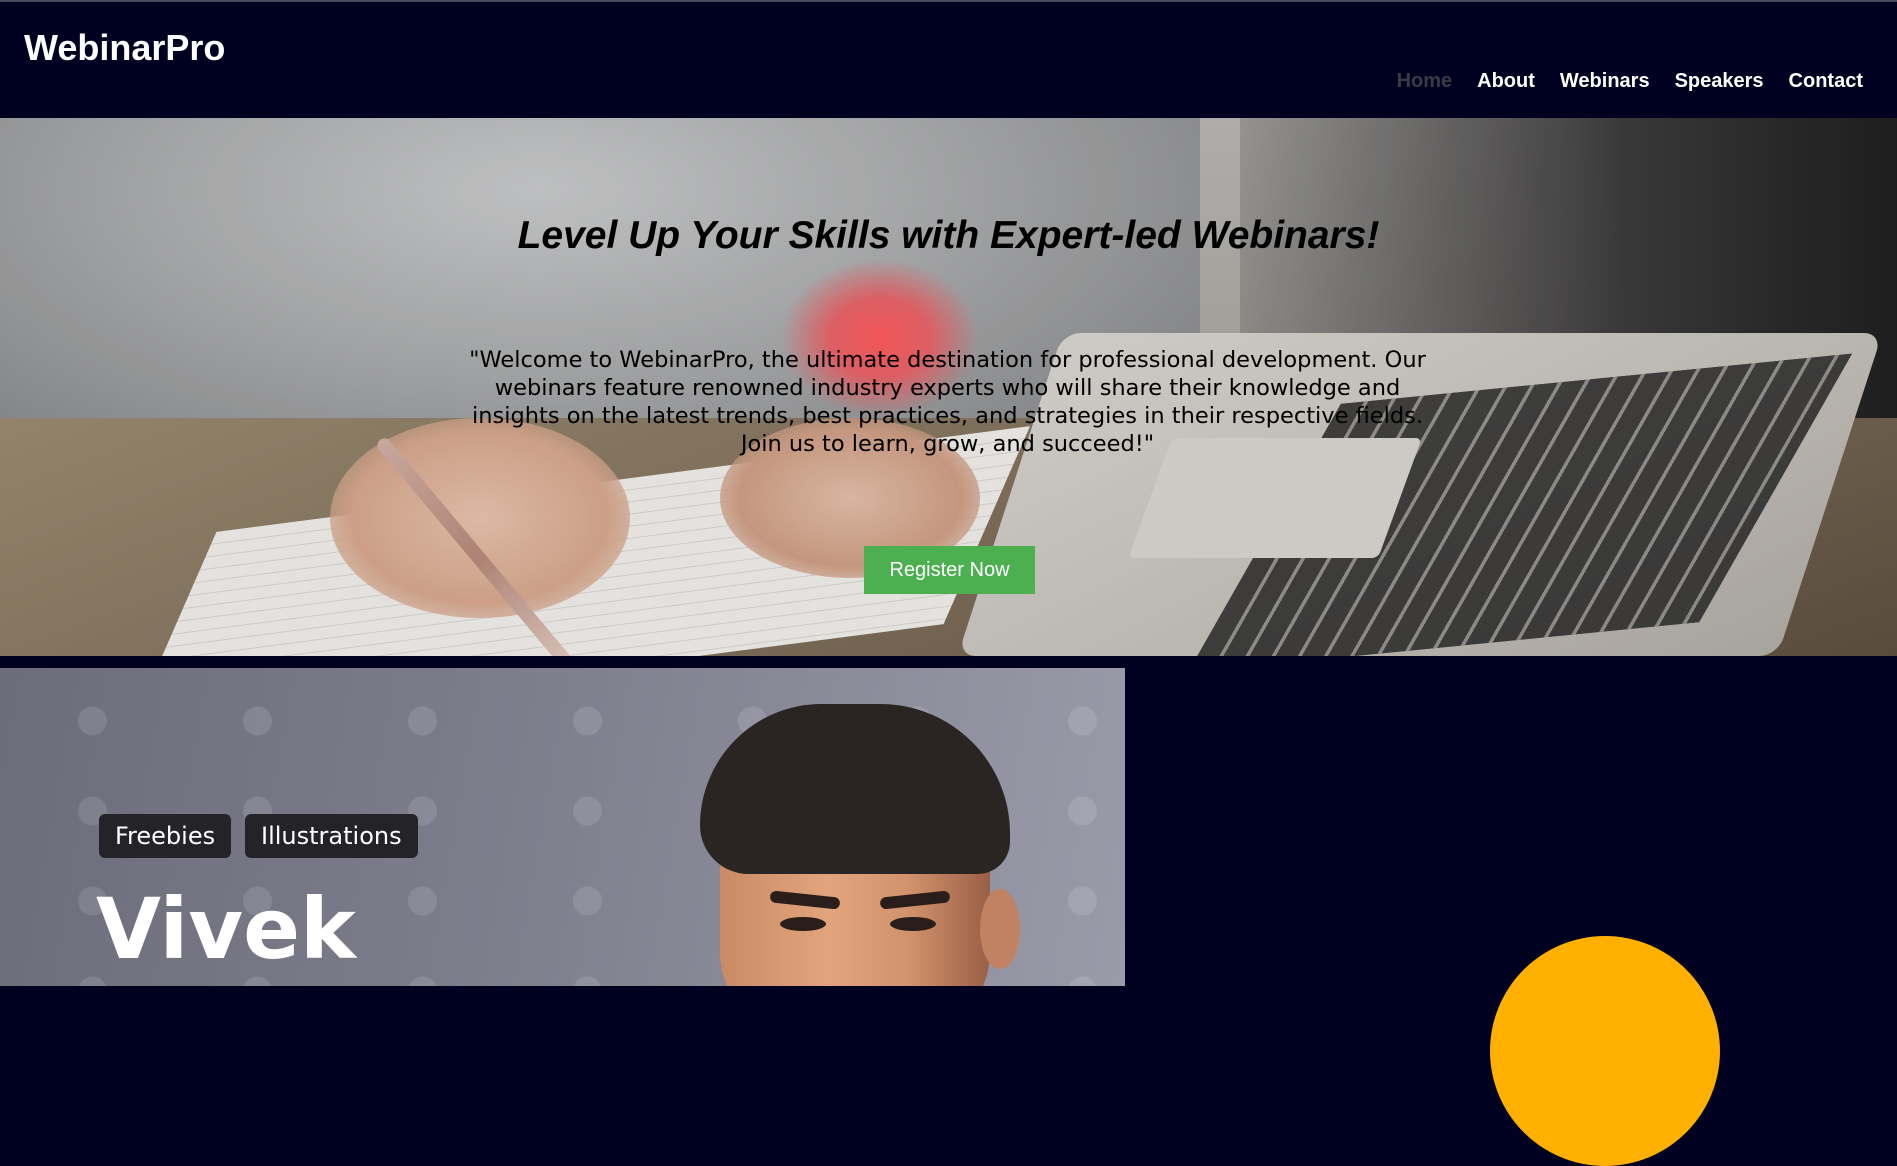 Image resolution: width=1897 pixels, height=1166 pixels. I want to click on portrait-left-eye, so click(803, 924).